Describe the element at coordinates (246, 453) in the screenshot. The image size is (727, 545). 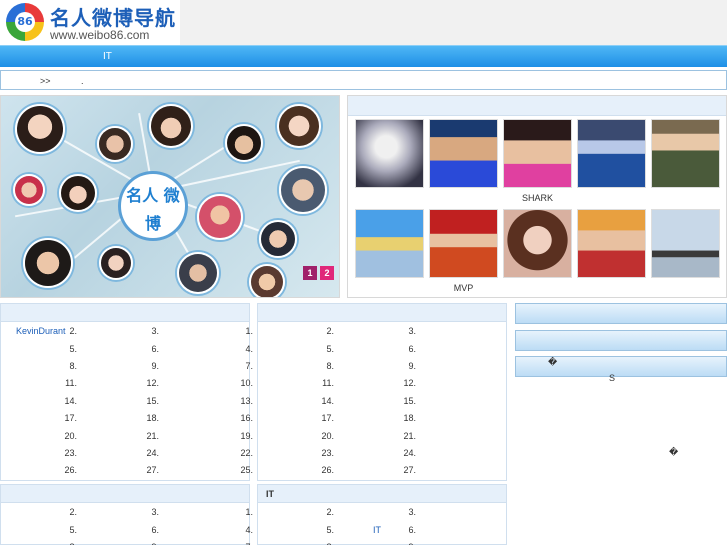
I see `rank-number: 22.` at that location.